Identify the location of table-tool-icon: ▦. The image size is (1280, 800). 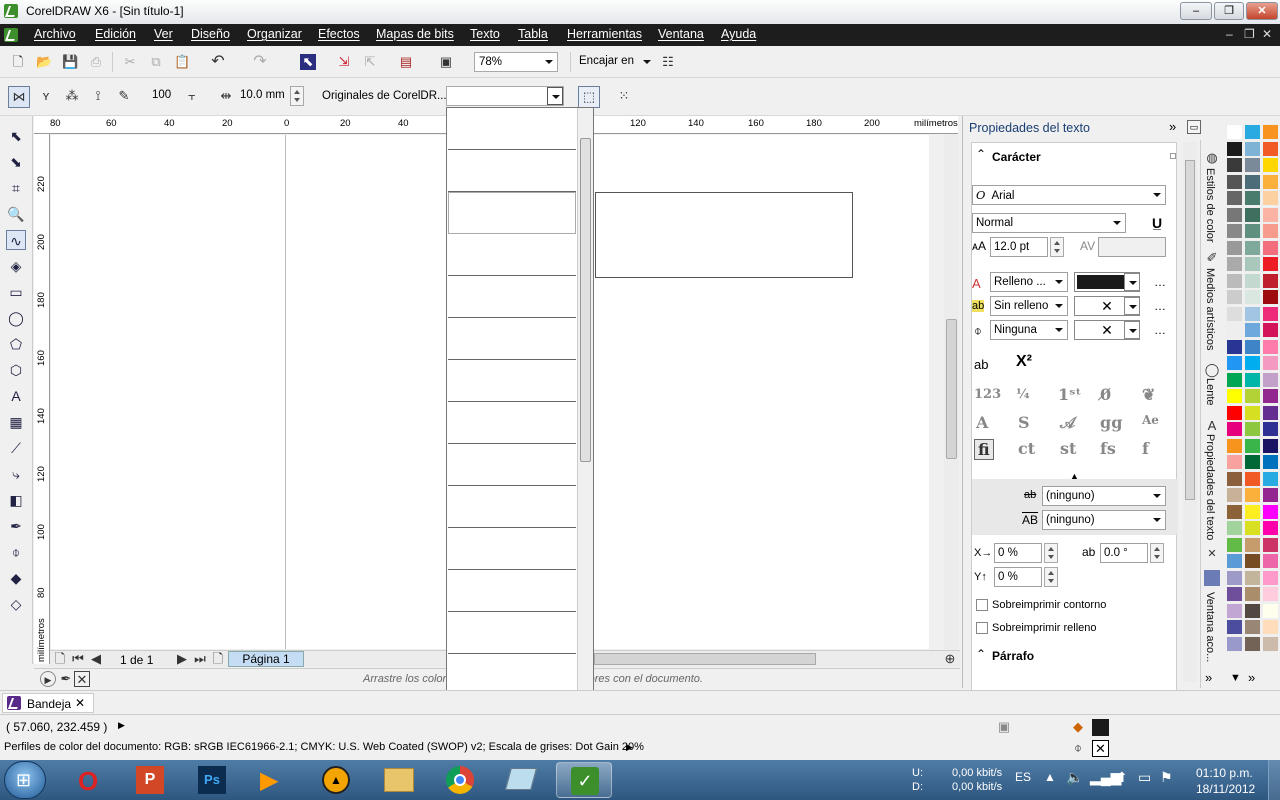
(16, 422).